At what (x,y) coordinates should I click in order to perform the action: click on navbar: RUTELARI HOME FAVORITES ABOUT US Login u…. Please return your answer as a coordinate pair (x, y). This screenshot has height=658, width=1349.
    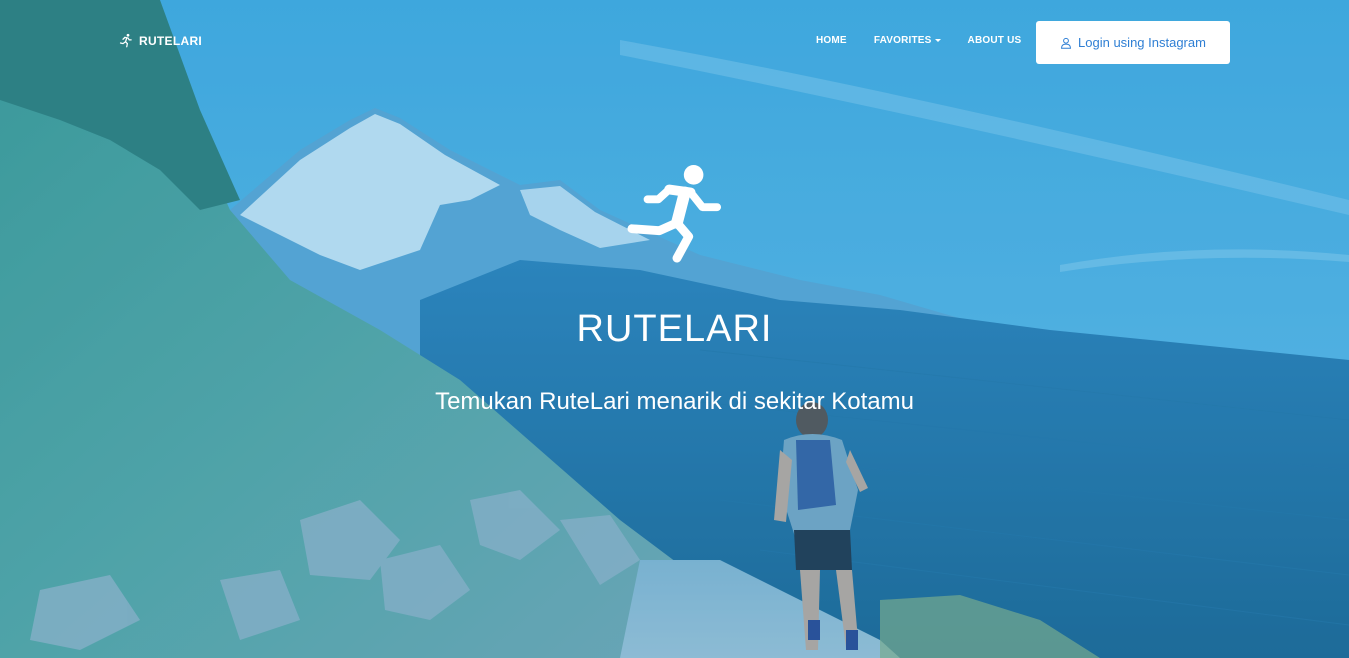
    Looking at the image, I should click on (674, 42).